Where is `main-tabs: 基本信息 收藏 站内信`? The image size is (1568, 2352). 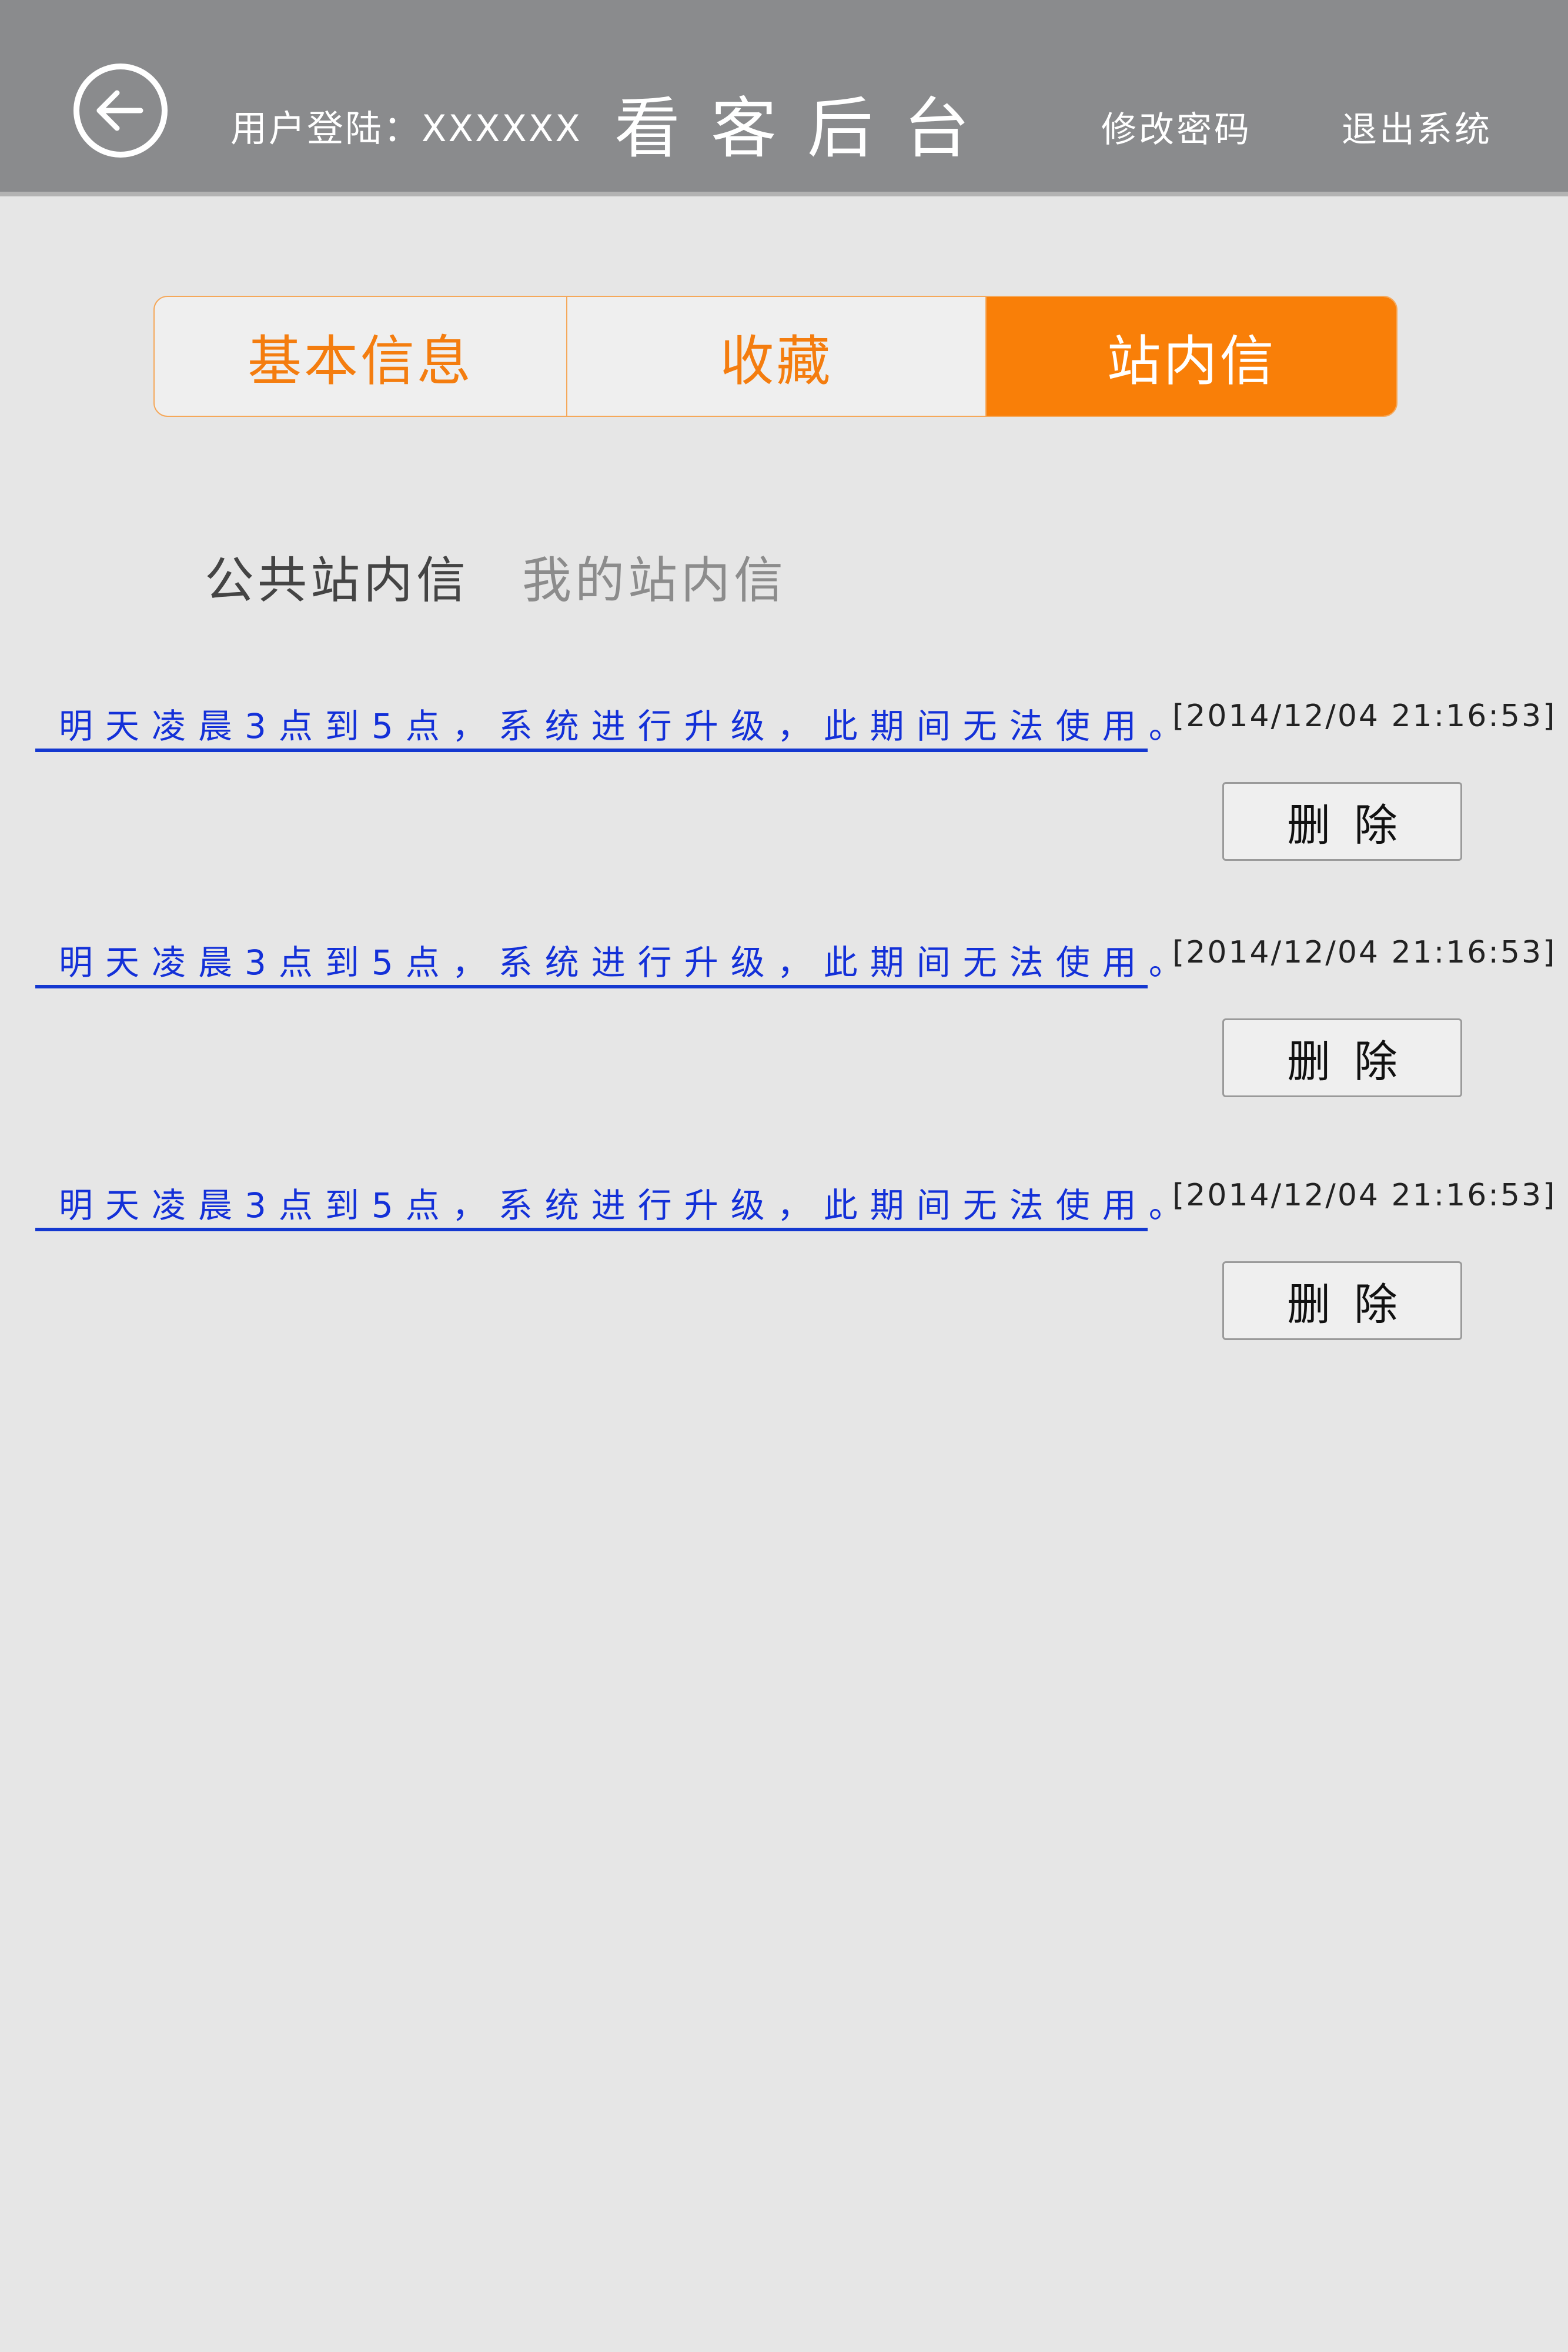 main-tabs: 基本信息 收藏 站内信 is located at coordinates (775, 356).